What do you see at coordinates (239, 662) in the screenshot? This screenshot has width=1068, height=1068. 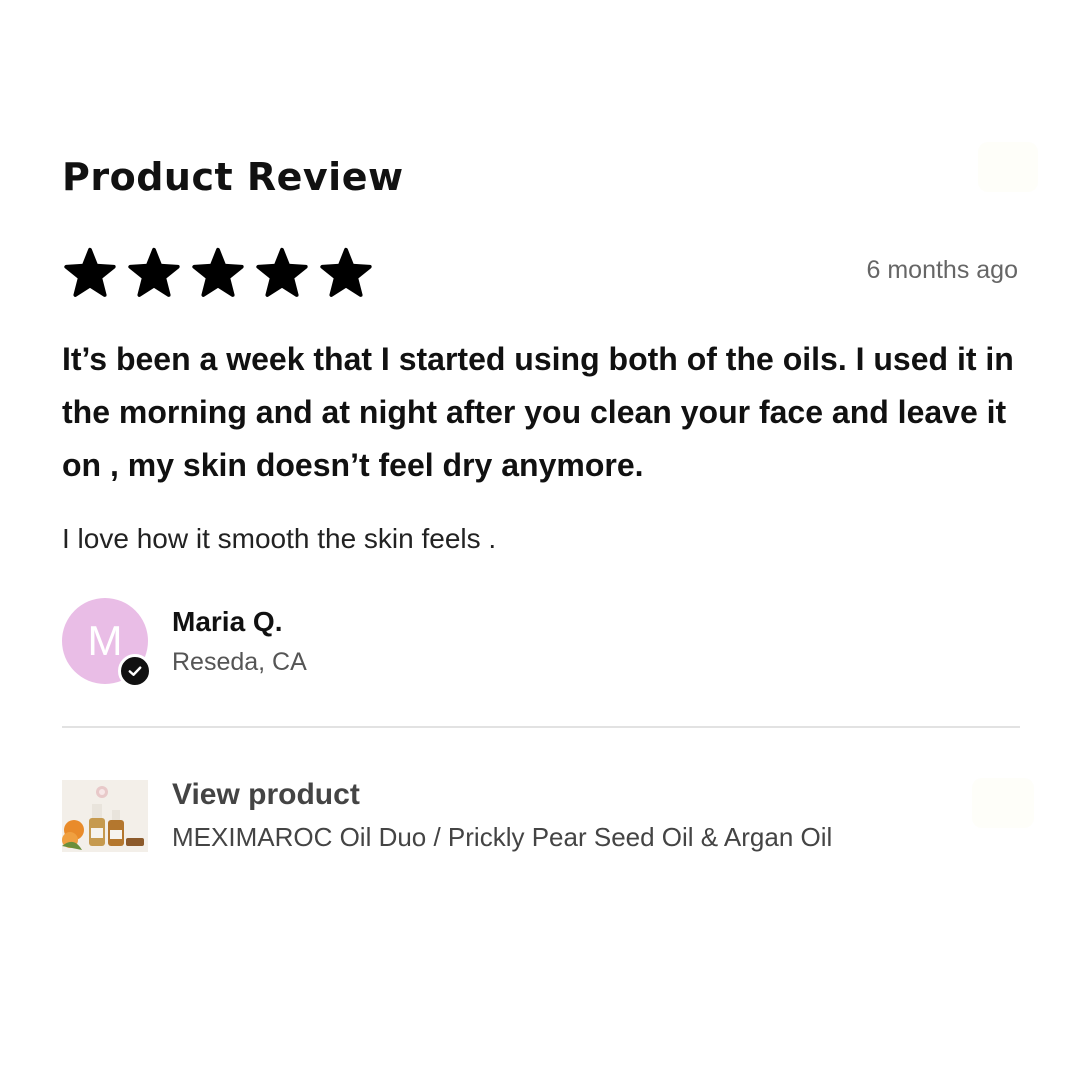 I see `reviewer-location: Reseda, CA` at bounding box center [239, 662].